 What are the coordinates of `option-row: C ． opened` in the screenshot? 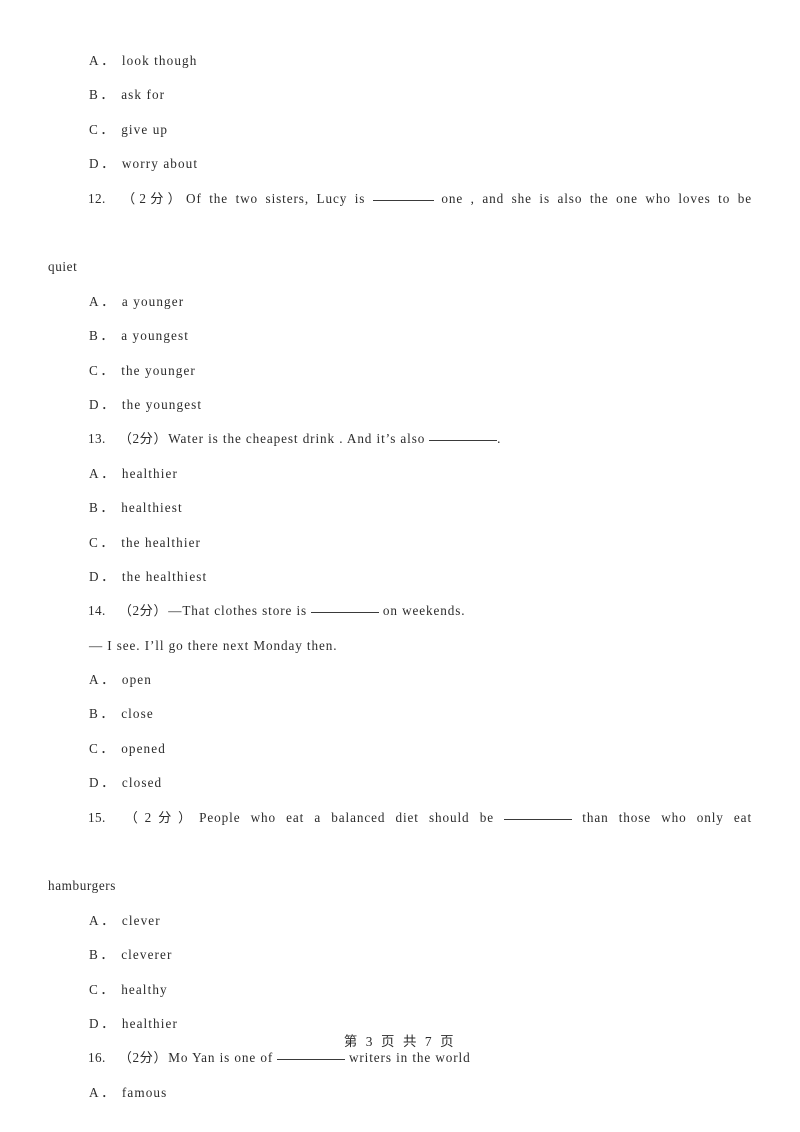 It's located at (400, 749).